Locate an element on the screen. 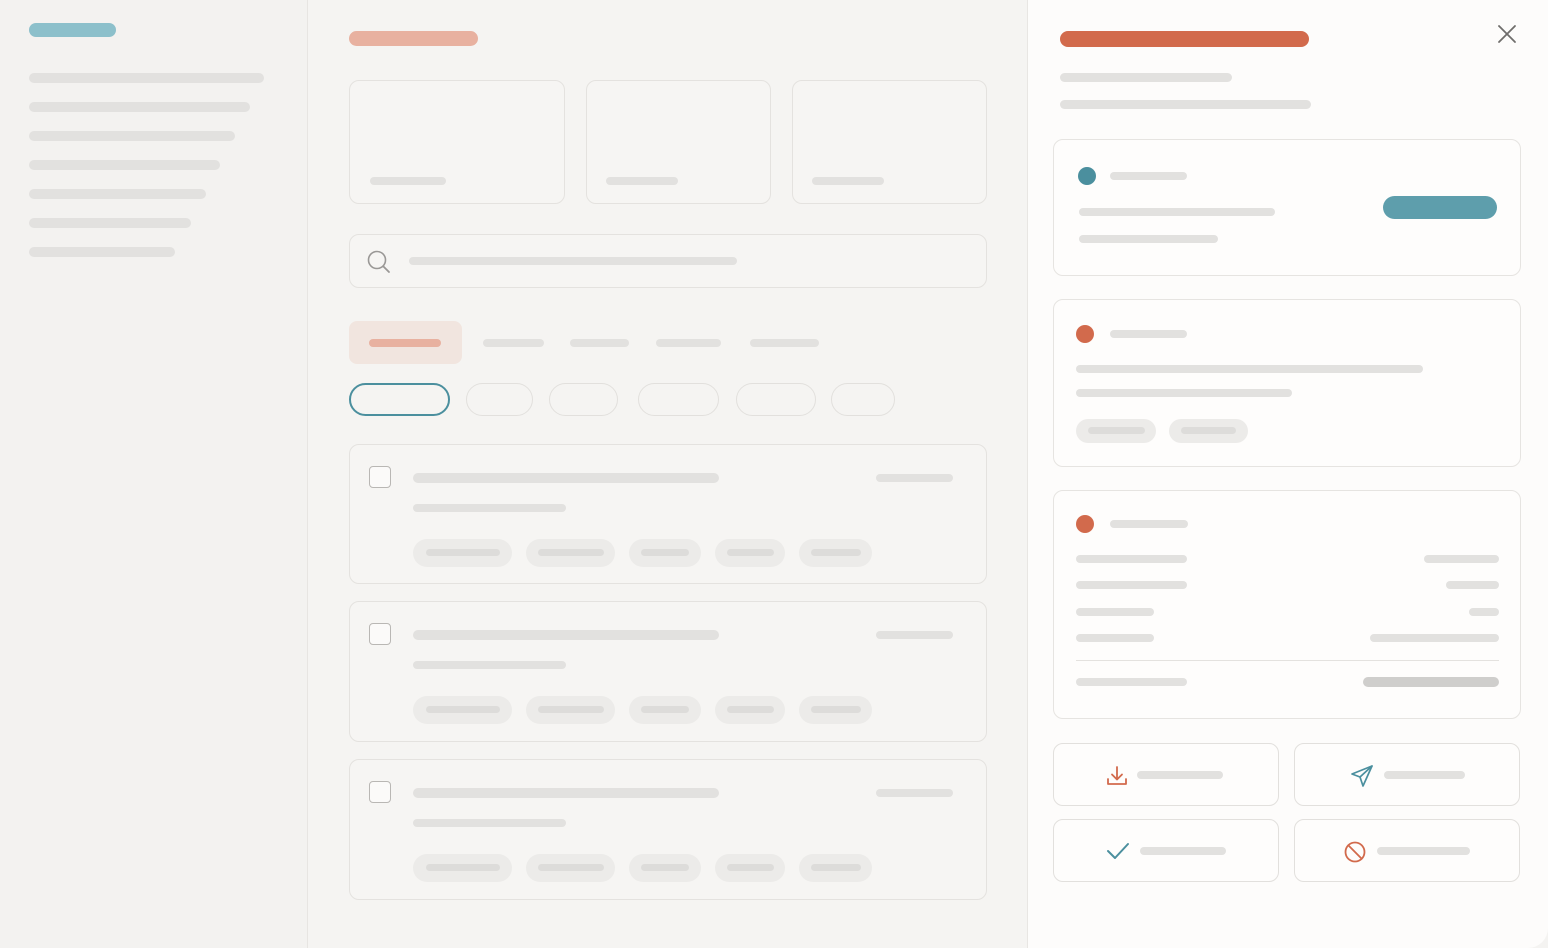 The height and width of the screenshot is (948, 1548). summary-divider is located at coordinates (1287, 660).